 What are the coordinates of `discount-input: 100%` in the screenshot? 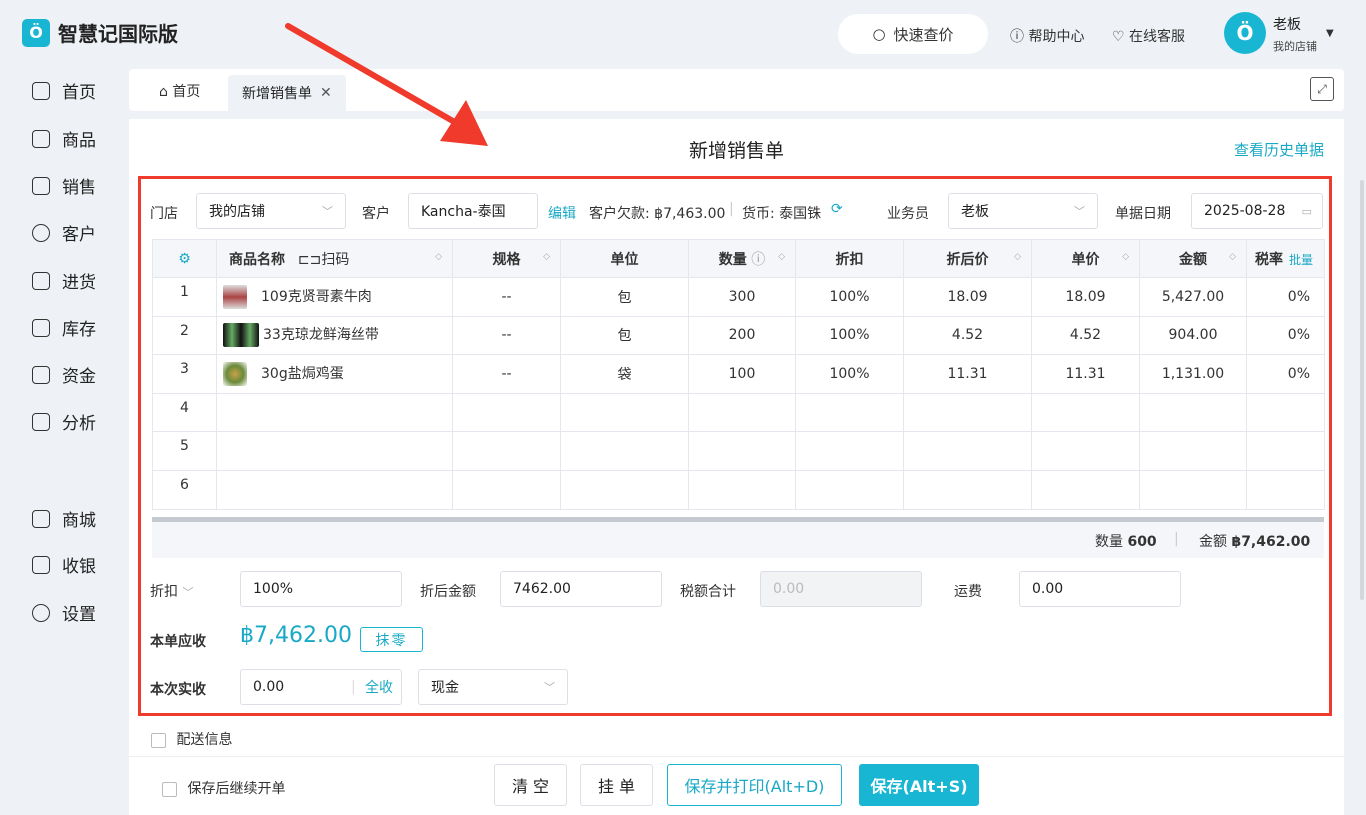 It's located at (321, 589).